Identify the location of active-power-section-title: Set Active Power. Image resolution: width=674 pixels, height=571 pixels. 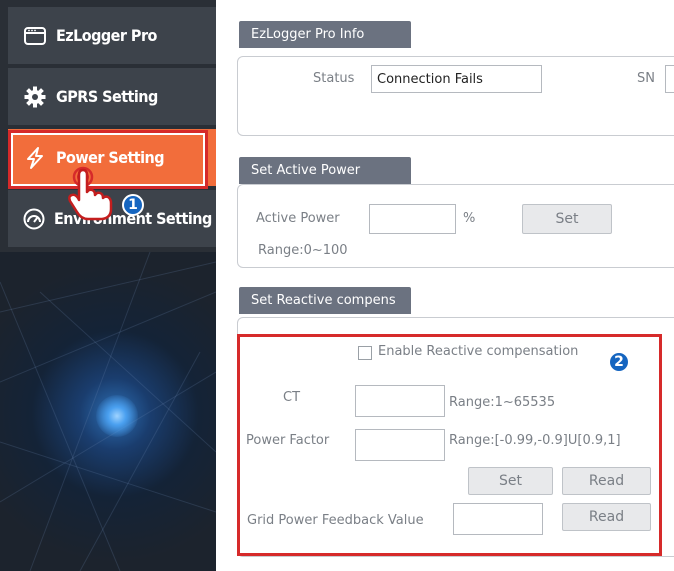
(325, 170).